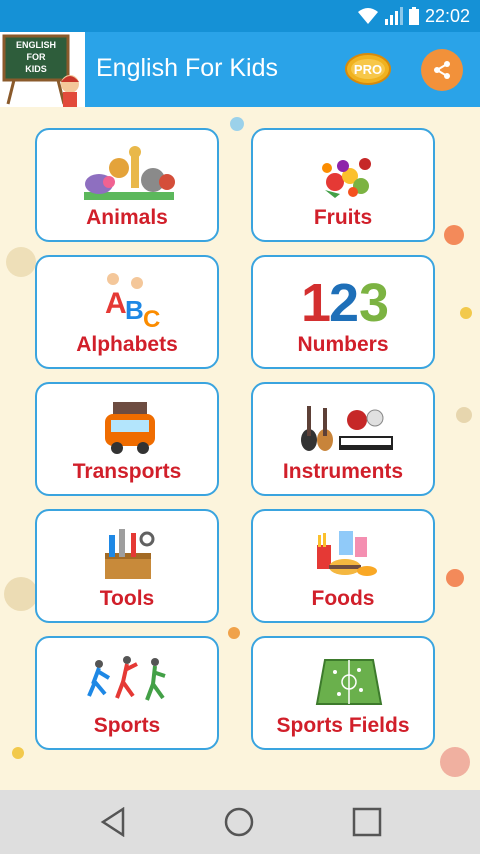 The image size is (480, 854). I want to click on numbers-art-3: 3, so click(374, 302).